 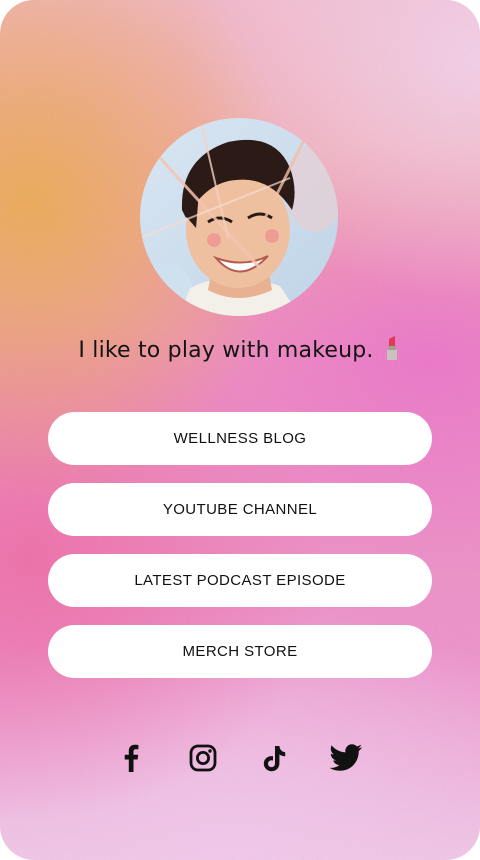 I want to click on twitter-icon, so click(x=346, y=758).